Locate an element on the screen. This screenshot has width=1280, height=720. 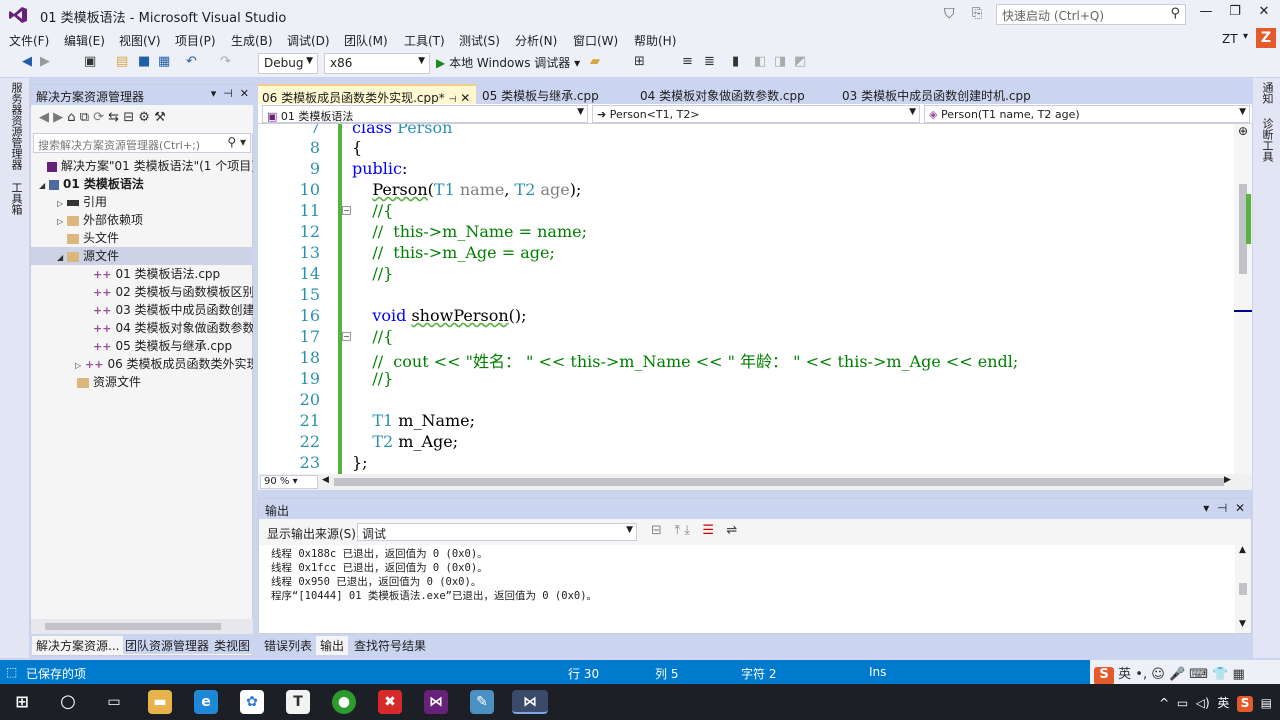
save-all-icon: ▦ is located at coordinates (164, 61).